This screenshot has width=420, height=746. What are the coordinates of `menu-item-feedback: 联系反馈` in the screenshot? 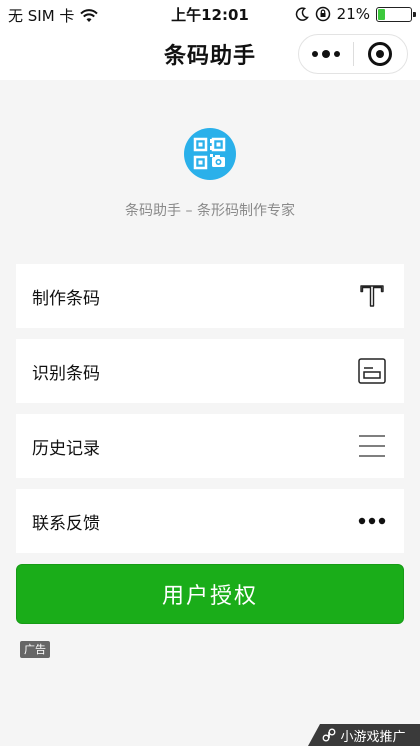 It's located at (210, 521).